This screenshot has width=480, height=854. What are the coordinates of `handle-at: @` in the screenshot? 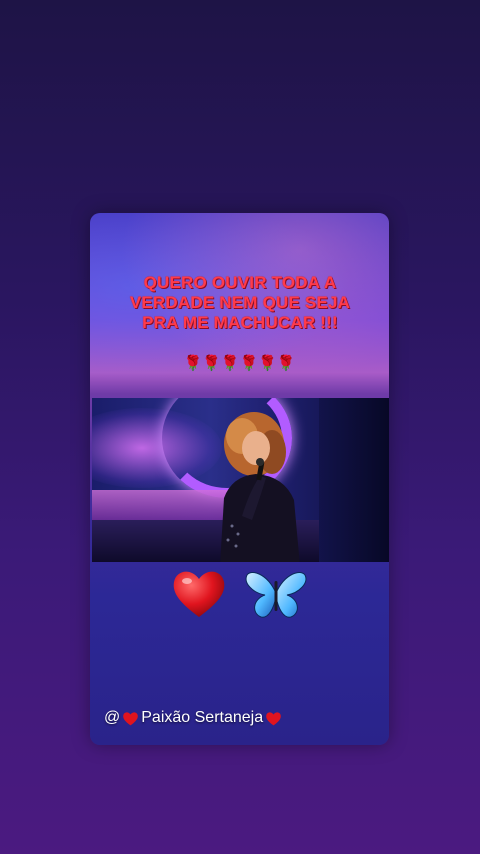 It's located at (112, 717).